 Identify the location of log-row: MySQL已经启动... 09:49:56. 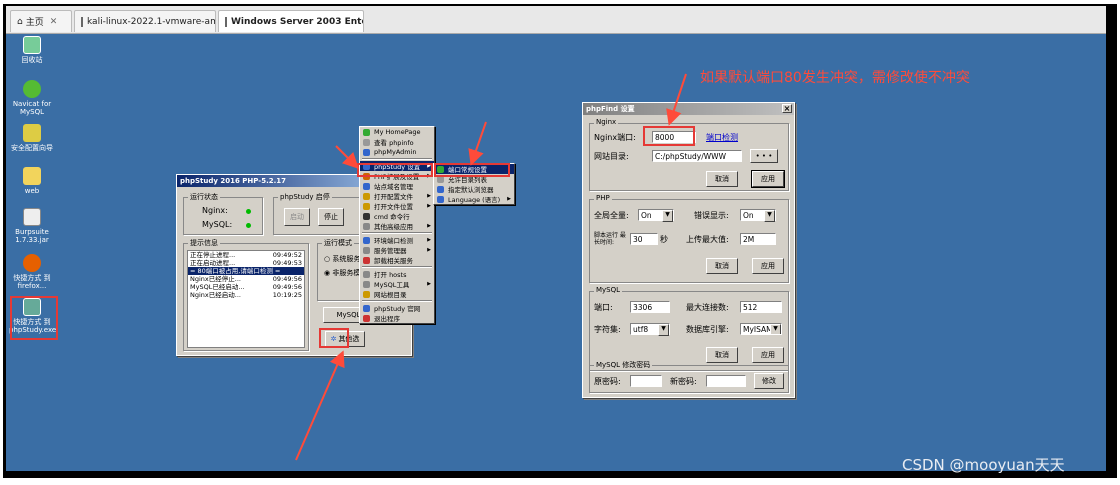
(246, 287).